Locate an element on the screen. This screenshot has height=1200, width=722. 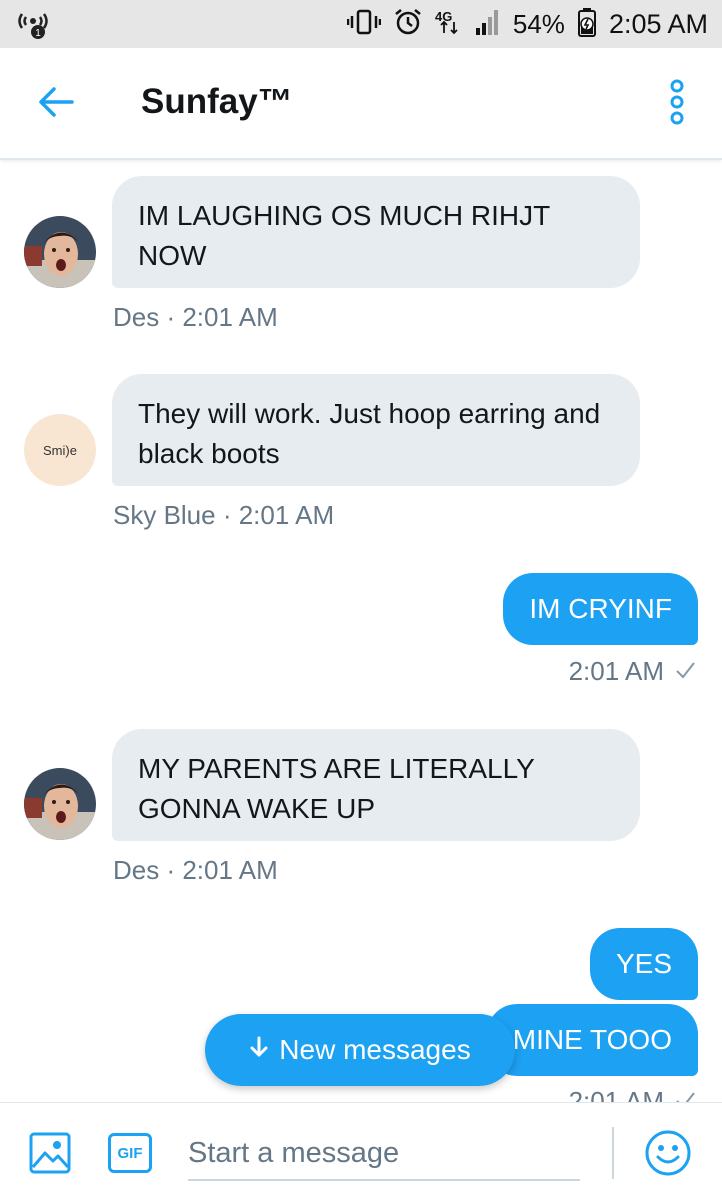
conversation-header: Sunfay™ is located at coordinates (361, 104).